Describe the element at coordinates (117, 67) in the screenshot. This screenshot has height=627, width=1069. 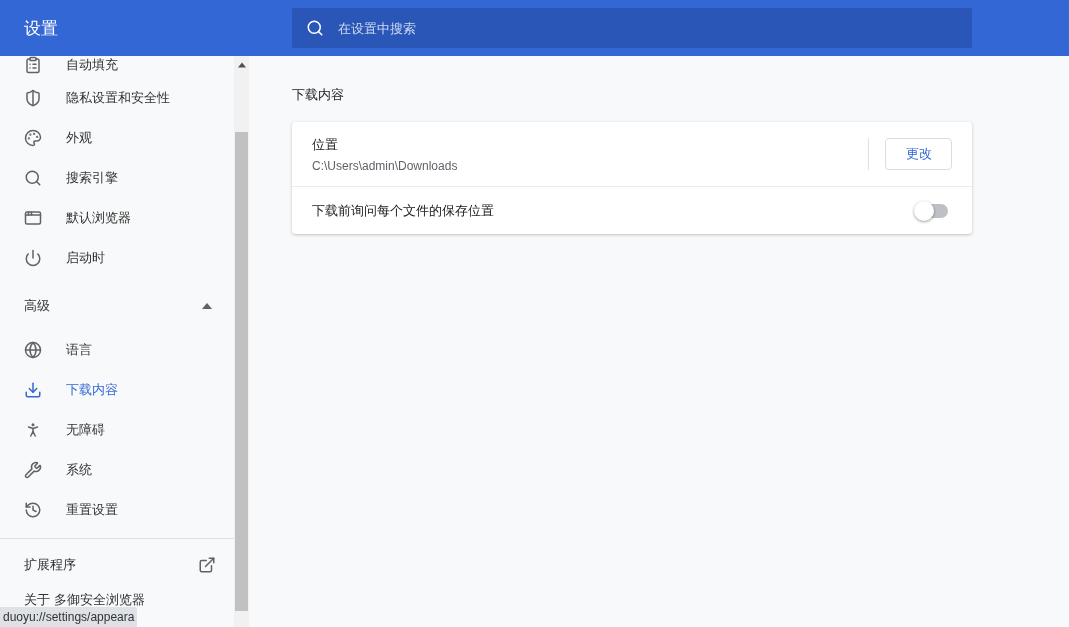
I see `sidebar-item: 自动填充` at that location.